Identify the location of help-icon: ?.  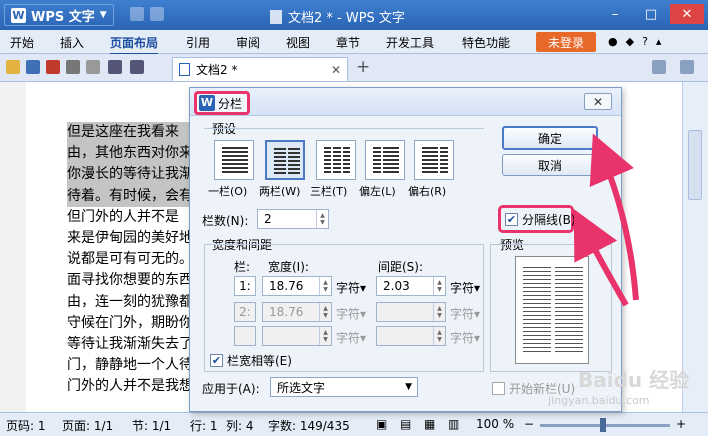
(645, 41).